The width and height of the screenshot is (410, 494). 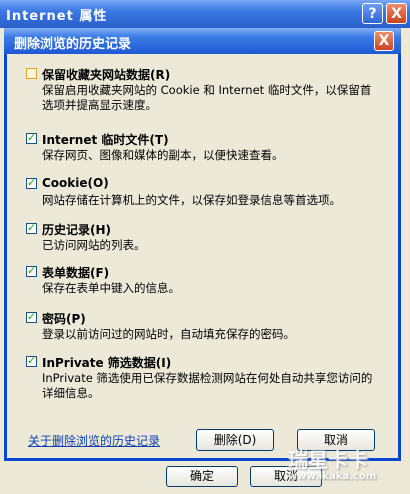 What do you see at coordinates (57, 16) in the screenshot?
I see `back-window-title: Internet 属性` at bounding box center [57, 16].